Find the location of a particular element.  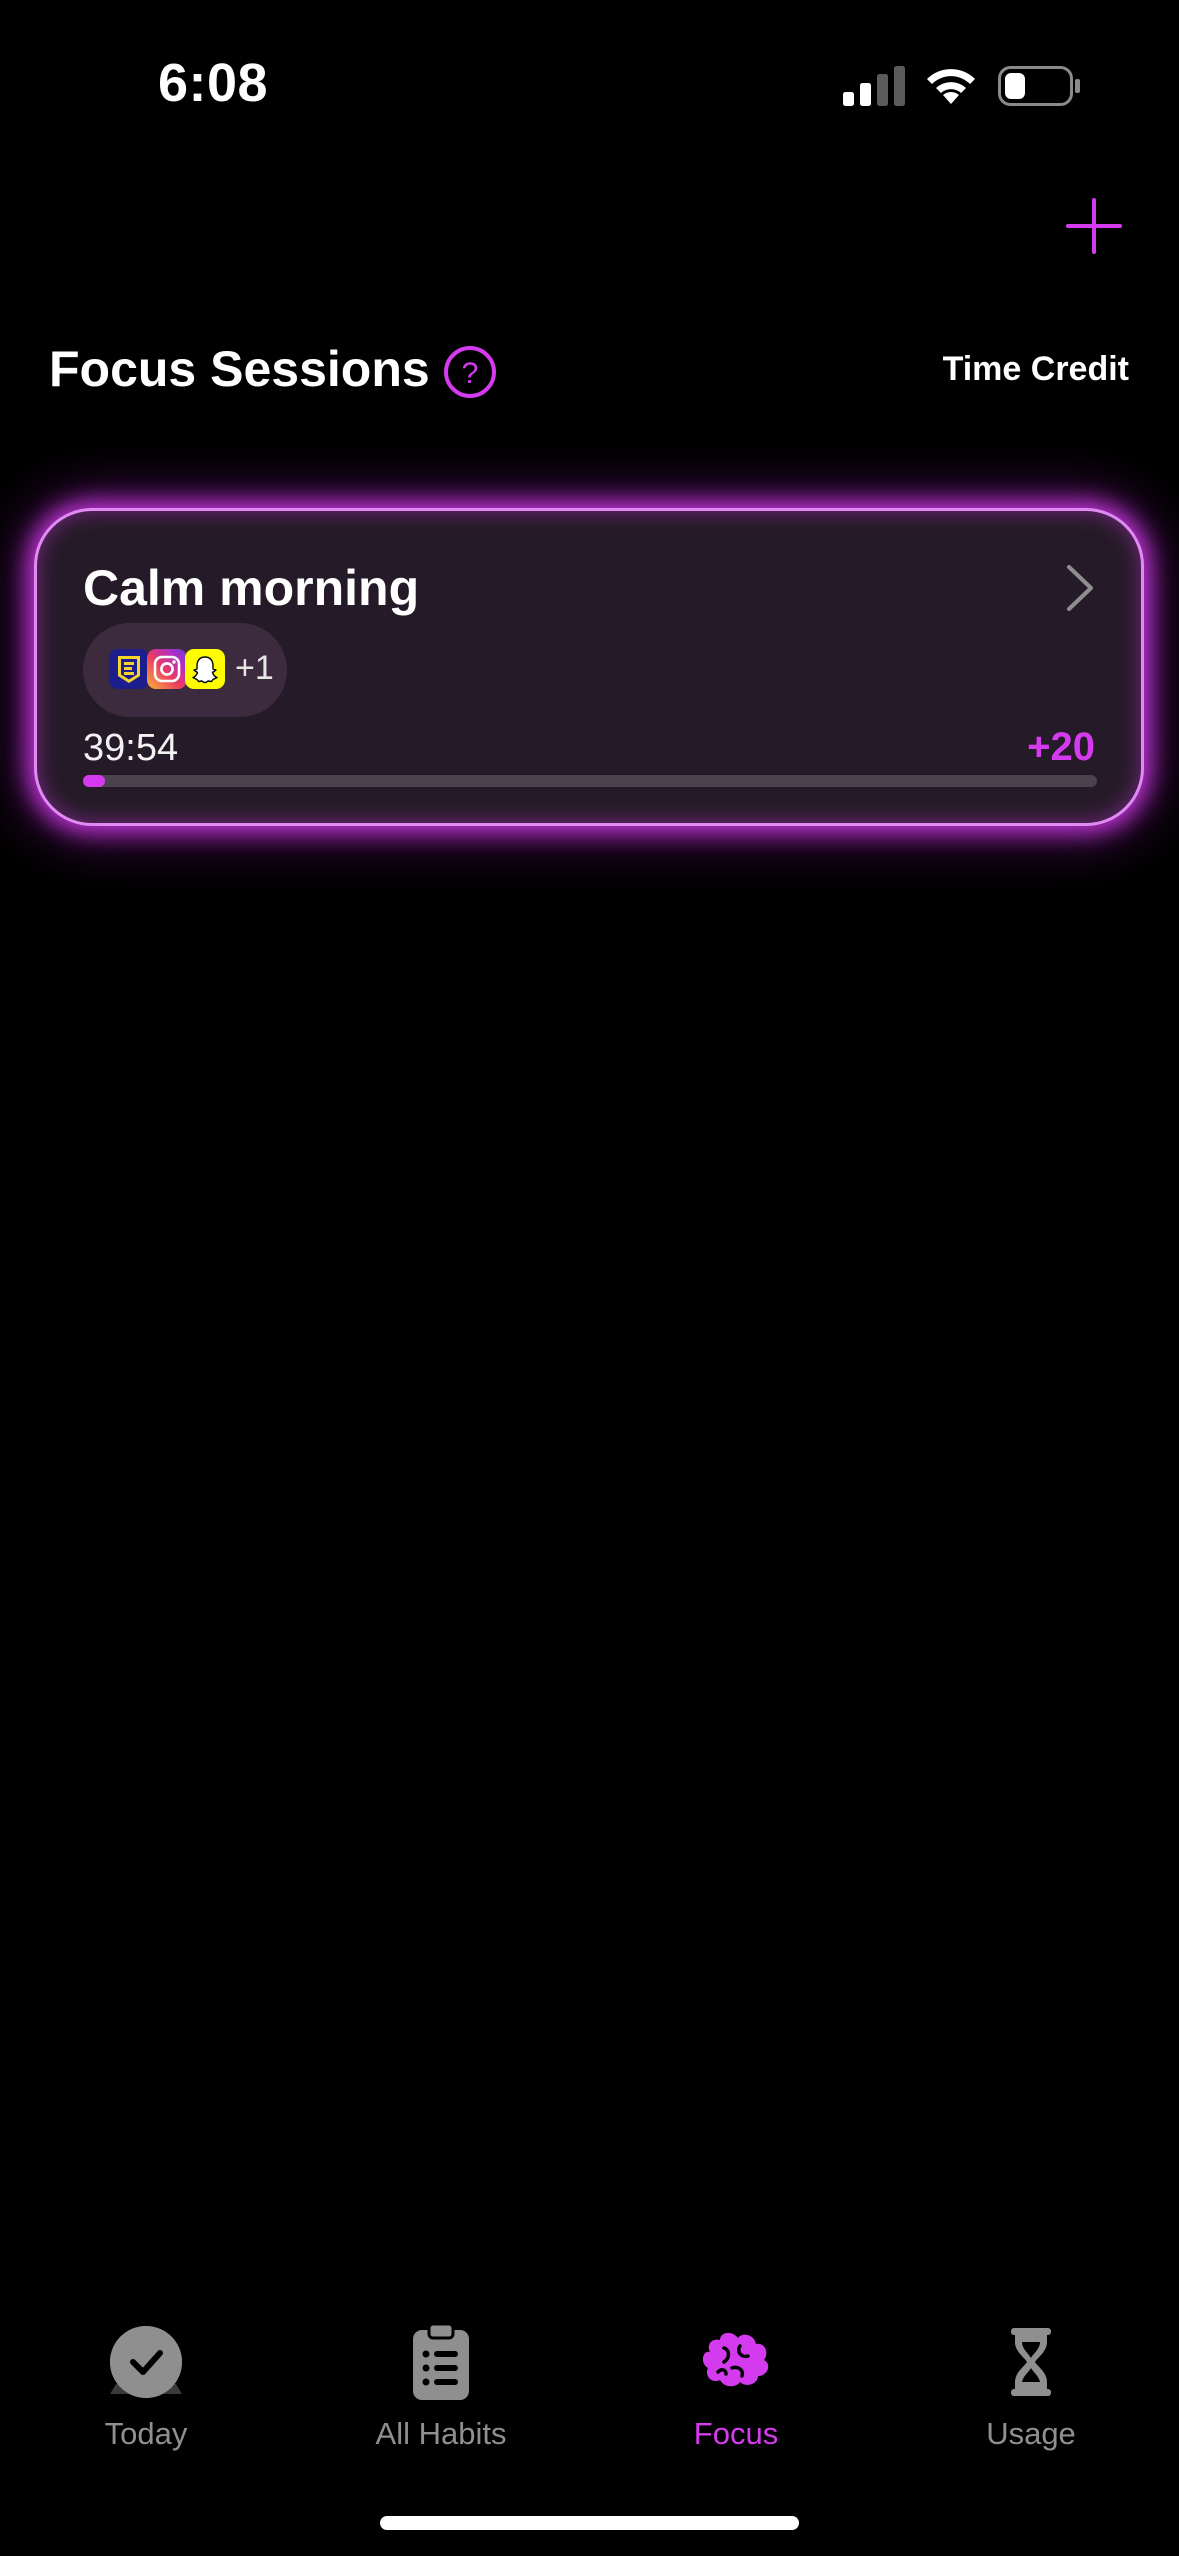

brain-icon is located at coordinates (735, 2359).